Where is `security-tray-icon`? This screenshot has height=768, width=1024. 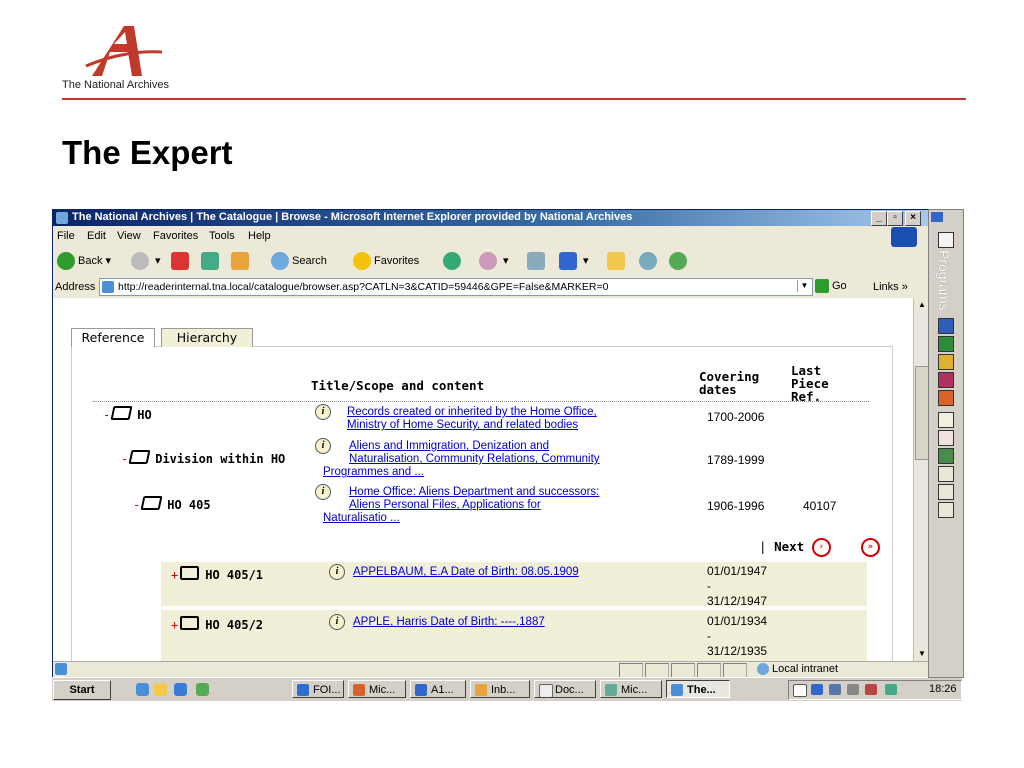
security-tray-icon is located at coordinates (817, 689).